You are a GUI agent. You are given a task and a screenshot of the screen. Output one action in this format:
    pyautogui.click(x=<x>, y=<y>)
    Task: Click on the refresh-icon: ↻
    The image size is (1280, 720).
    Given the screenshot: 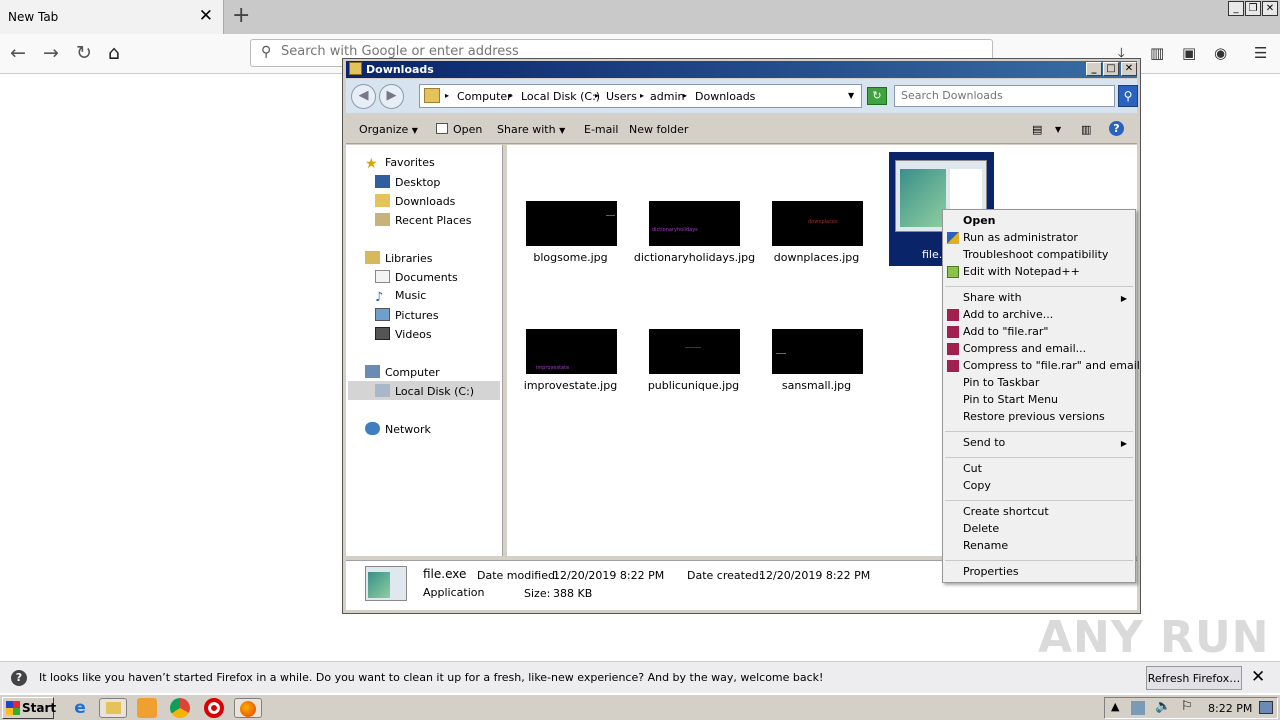 What is the action you would take?
    pyautogui.click(x=877, y=96)
    